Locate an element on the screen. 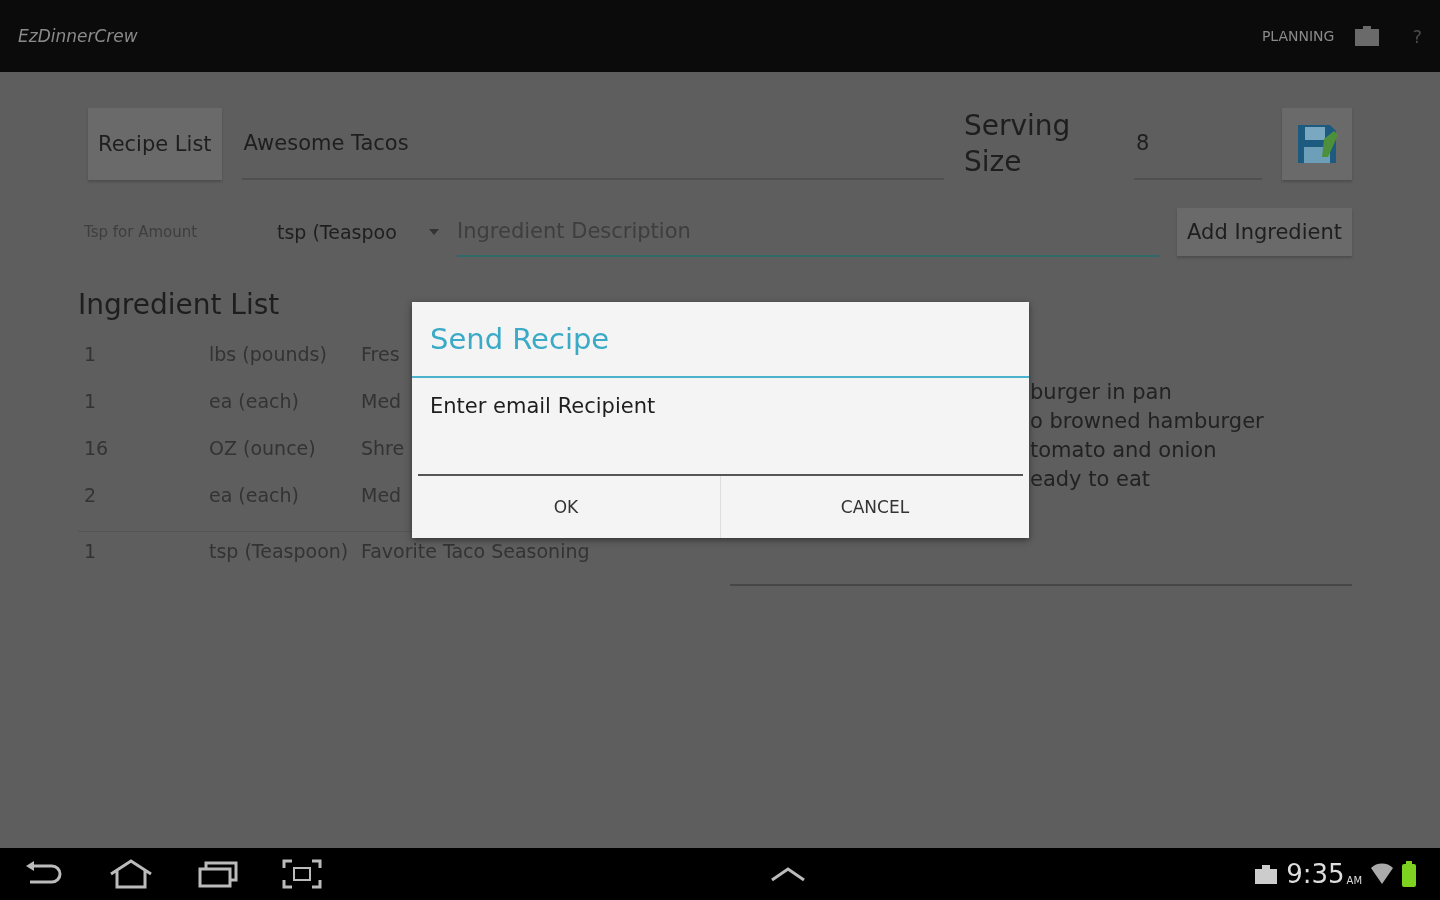 The height and width of the screenshot is (900, 1440). save-button is located at coordinates (1317, 144).